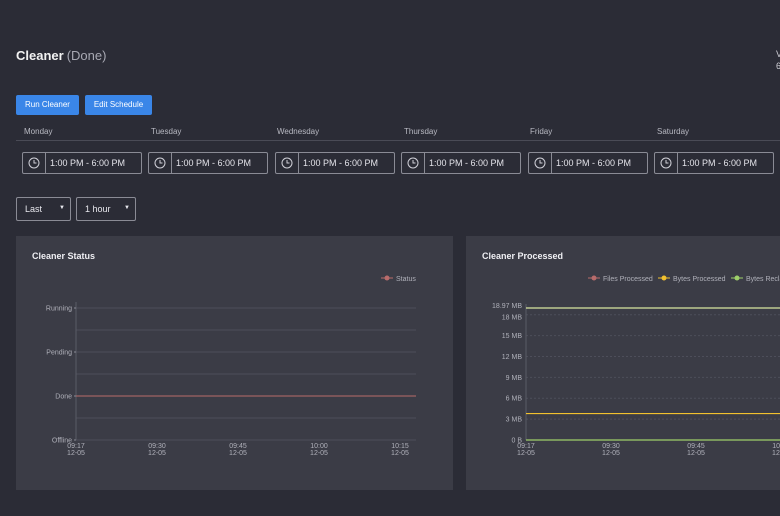 The height and width of the screenshot is (516, 780). Describe the element at coordinates (59, 353) in the screenshot. I see `y-tick-label: Pending` at that location.